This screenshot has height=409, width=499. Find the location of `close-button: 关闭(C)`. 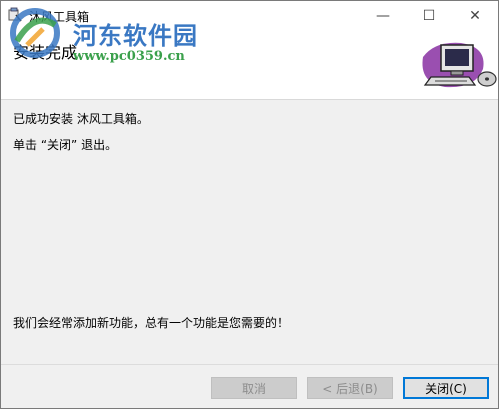

close-button: 关闭(C) is located at coordinates (446, 388).